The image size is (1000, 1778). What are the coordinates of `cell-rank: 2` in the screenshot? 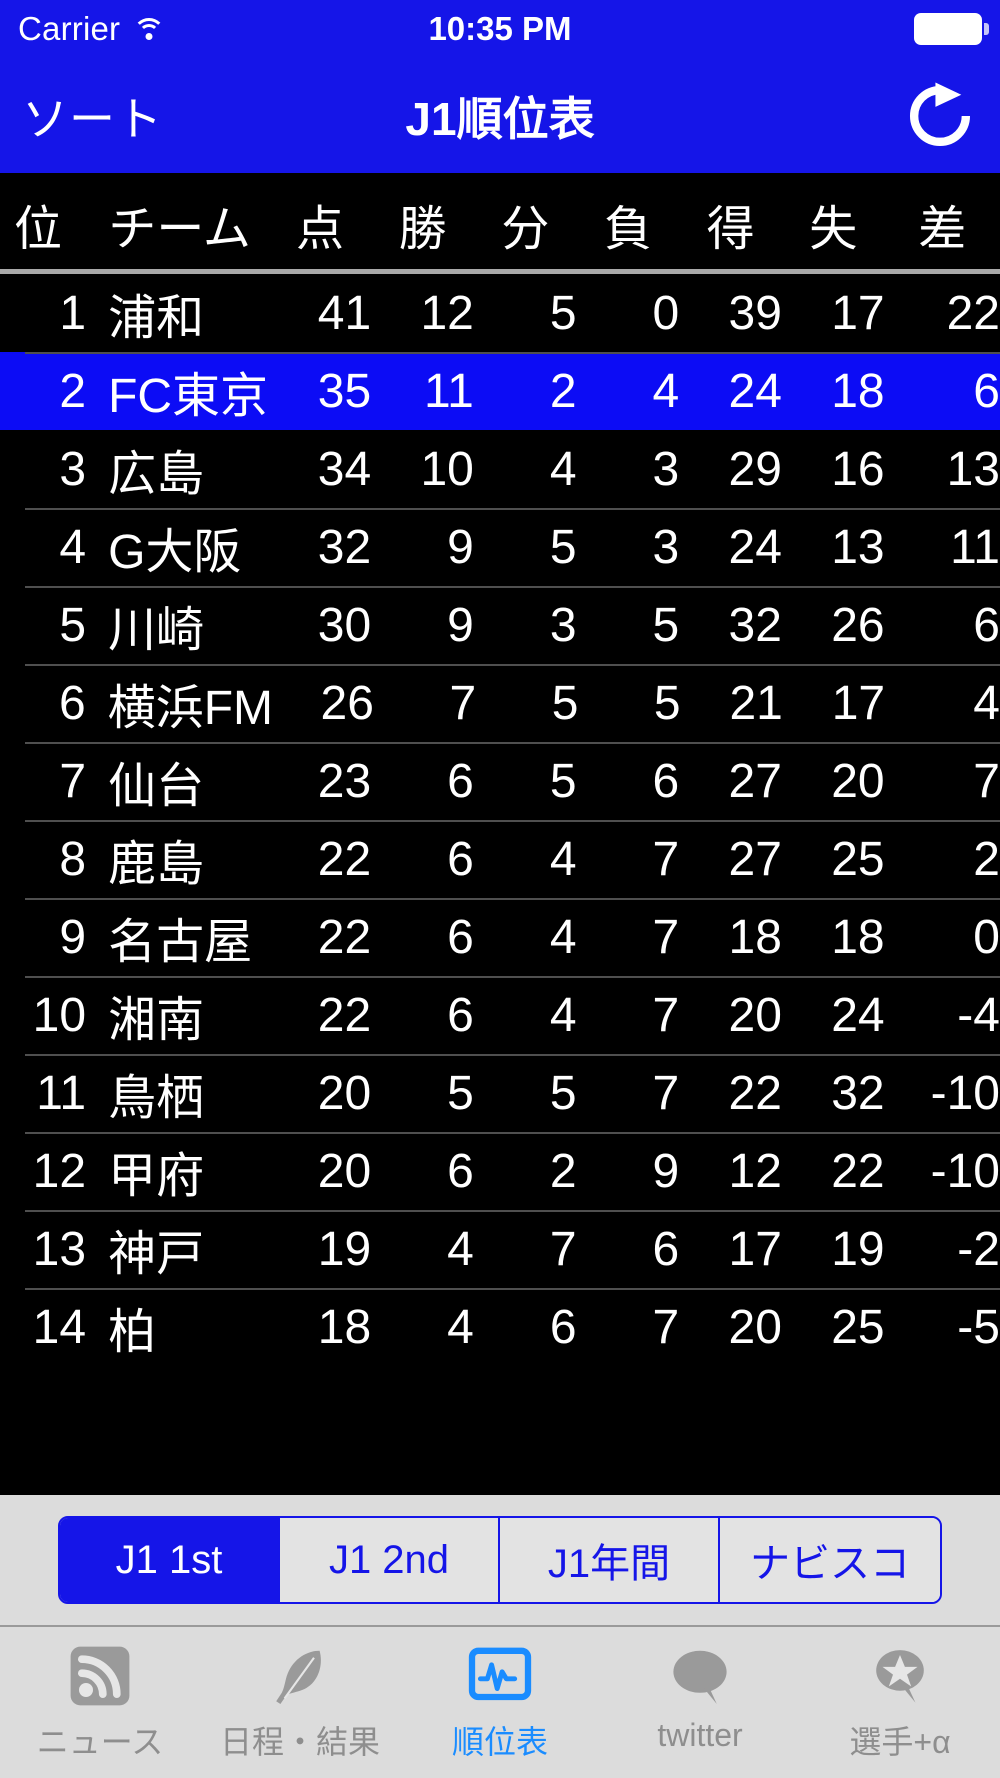 It's located at (73, 391).